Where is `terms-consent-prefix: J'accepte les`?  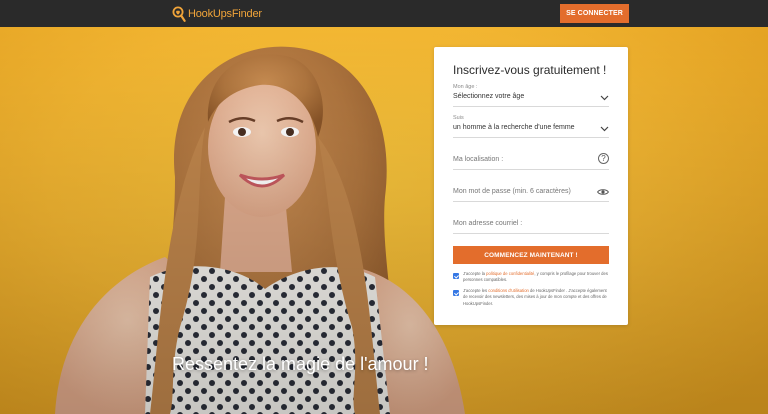
terms-consent-prefix: J'accepte les is located at coordinates (476, 290).